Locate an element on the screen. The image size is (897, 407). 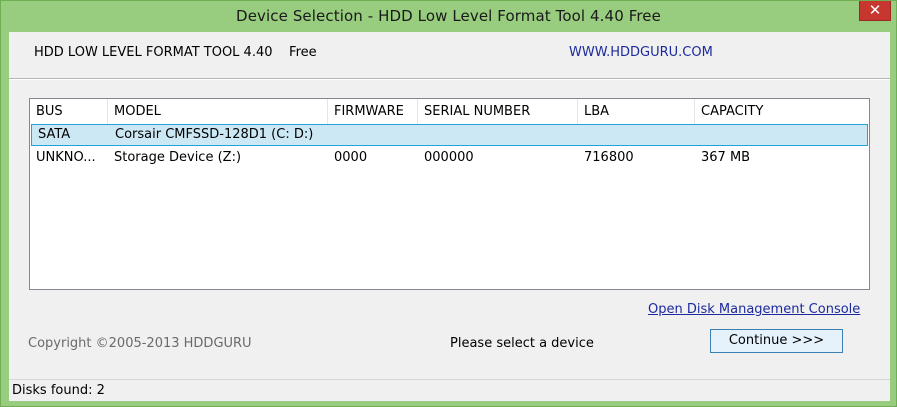
continue-button: Continue >>> is located at coordinates (776, 341).